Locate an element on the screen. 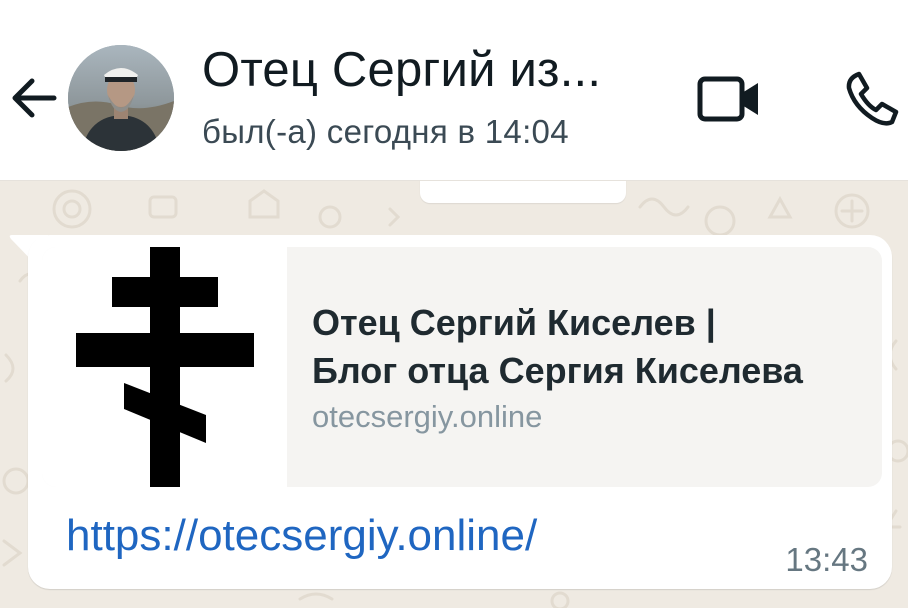 Image resolution: width=908 pixels, height=608 pixels. orthodox-cross-icon is located at coordinates (165, 367).